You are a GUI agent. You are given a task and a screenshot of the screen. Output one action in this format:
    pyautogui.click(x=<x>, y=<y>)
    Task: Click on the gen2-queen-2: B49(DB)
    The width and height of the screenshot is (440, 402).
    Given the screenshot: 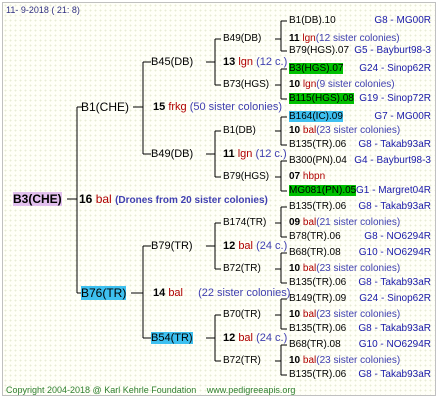 What is the action you would take?
    pyautogui.click(x=172, y=154)
    